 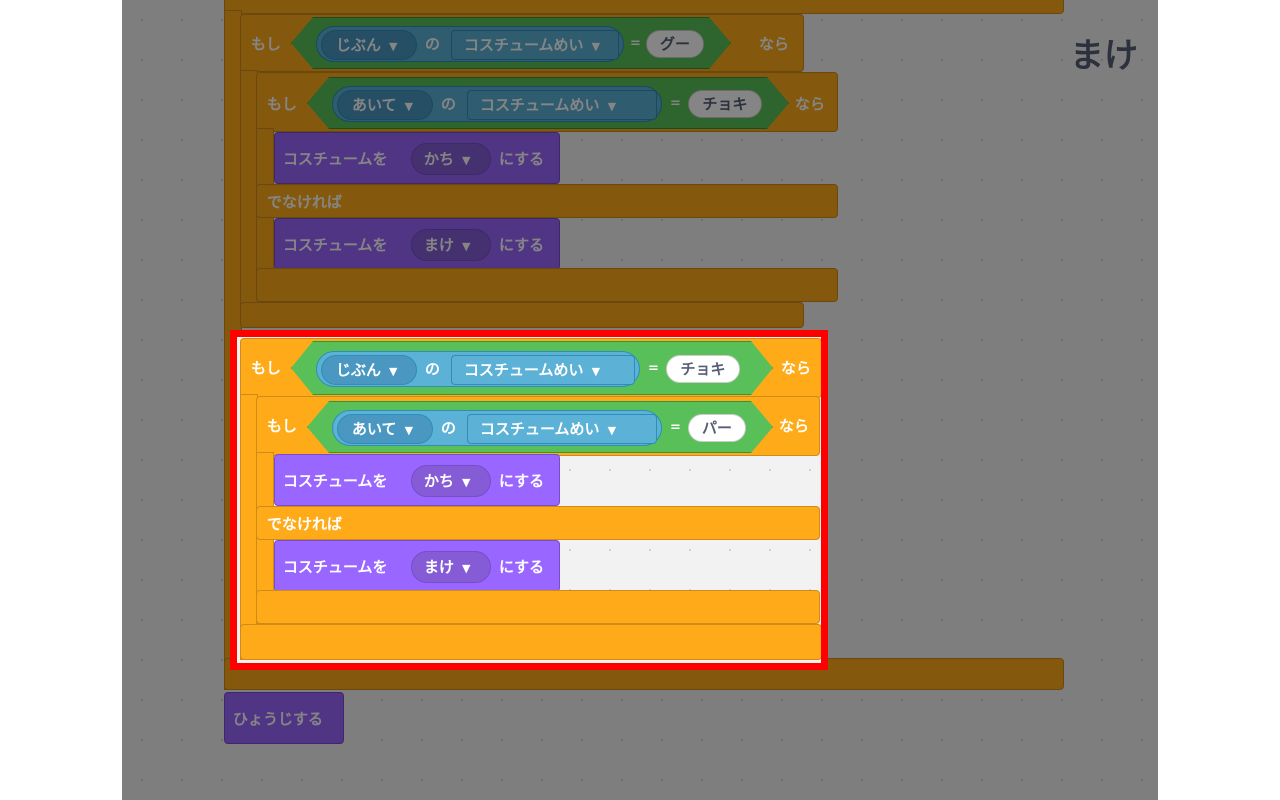 I want to click on equals-operator: じぶん ▼ の コスチュームめい ▼ = グー, so click(x=511, y=43).